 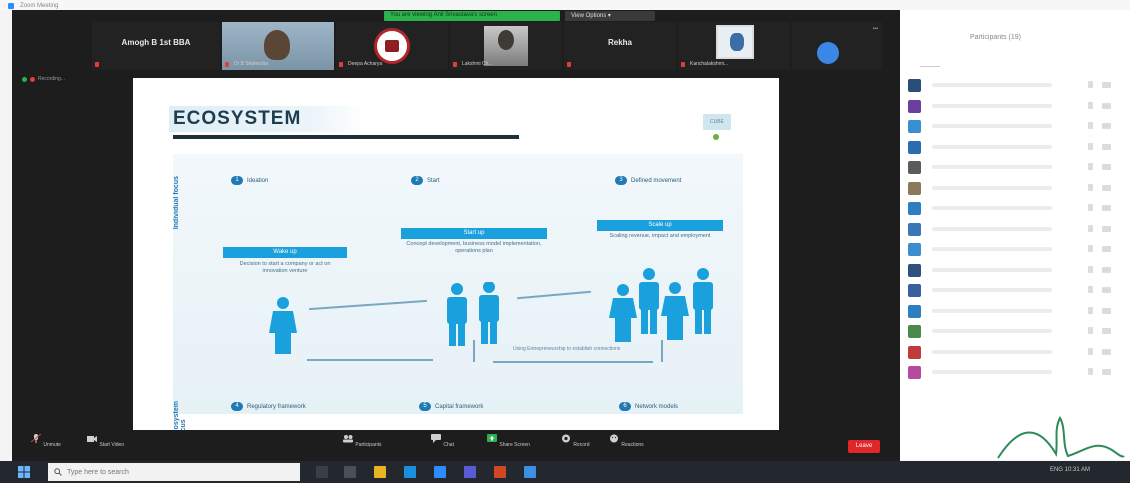 What do you see at coordinates (58, 6) in the screenshot?
I see `zoom-titlebar: Zoom Meeting` at bounding box center [58, 6].